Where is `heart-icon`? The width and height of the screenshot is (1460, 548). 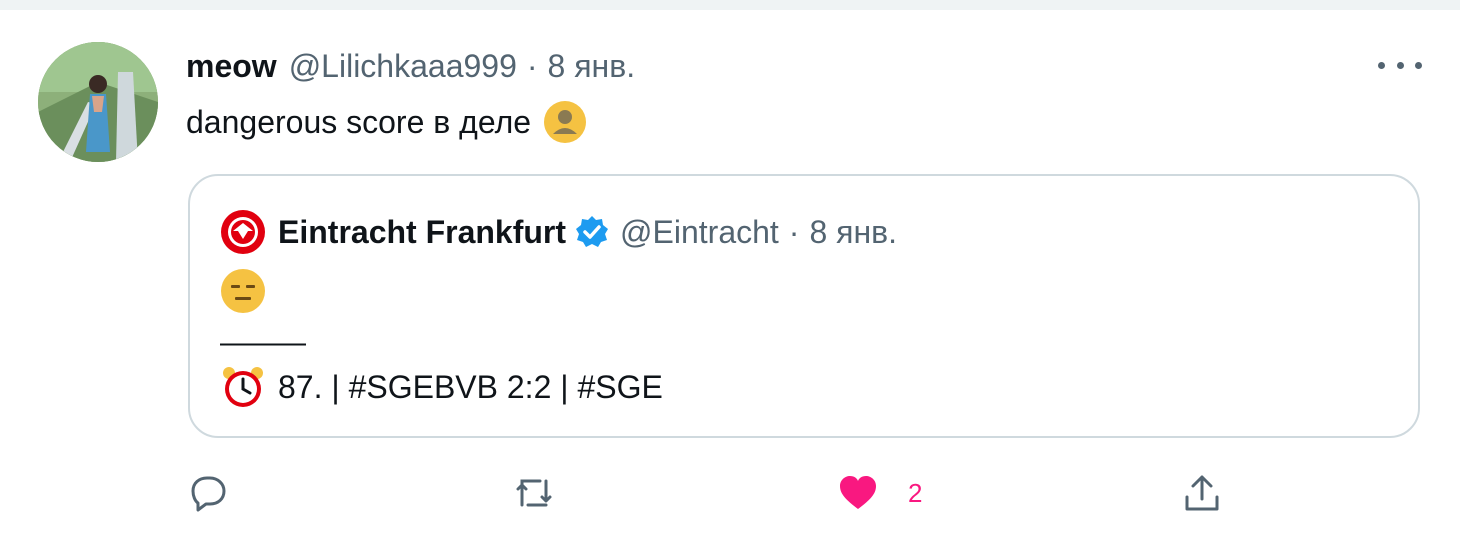 heart-icon is located at coordinates (858, 492).